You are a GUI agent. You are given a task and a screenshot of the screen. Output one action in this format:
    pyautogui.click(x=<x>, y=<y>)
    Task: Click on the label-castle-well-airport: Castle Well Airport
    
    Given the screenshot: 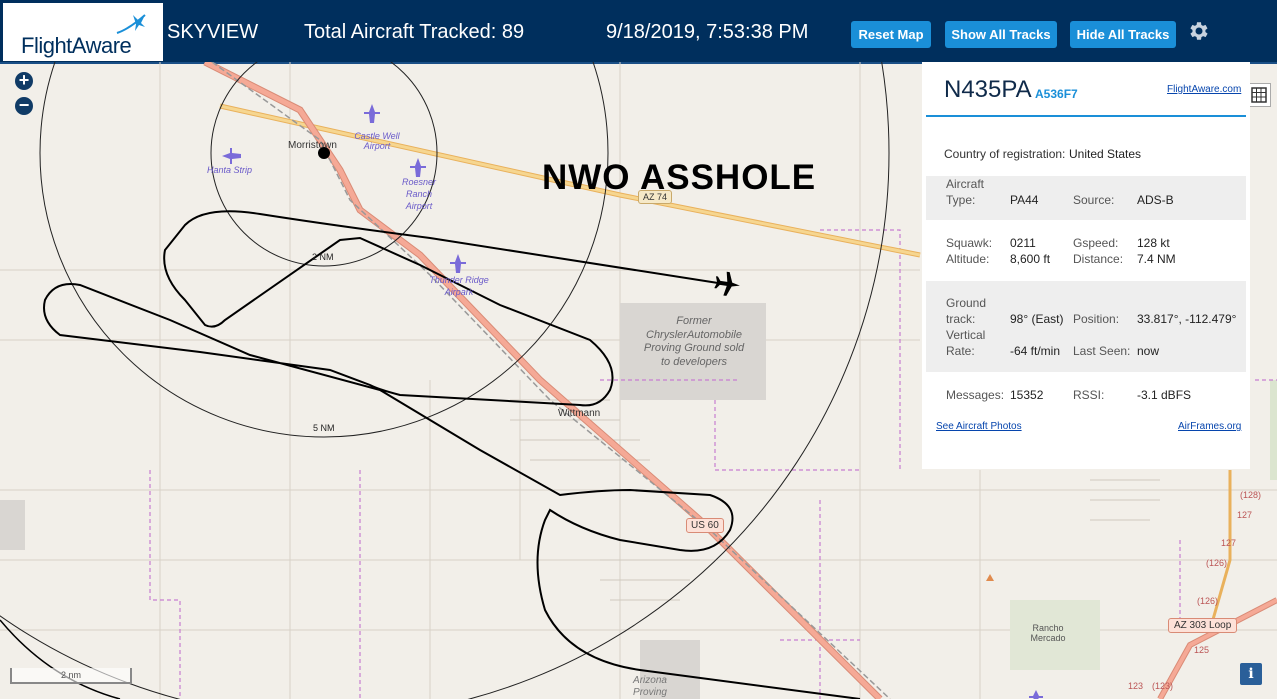 What is the action you would take?
    pyautogui.click(x=377, y=141)
    